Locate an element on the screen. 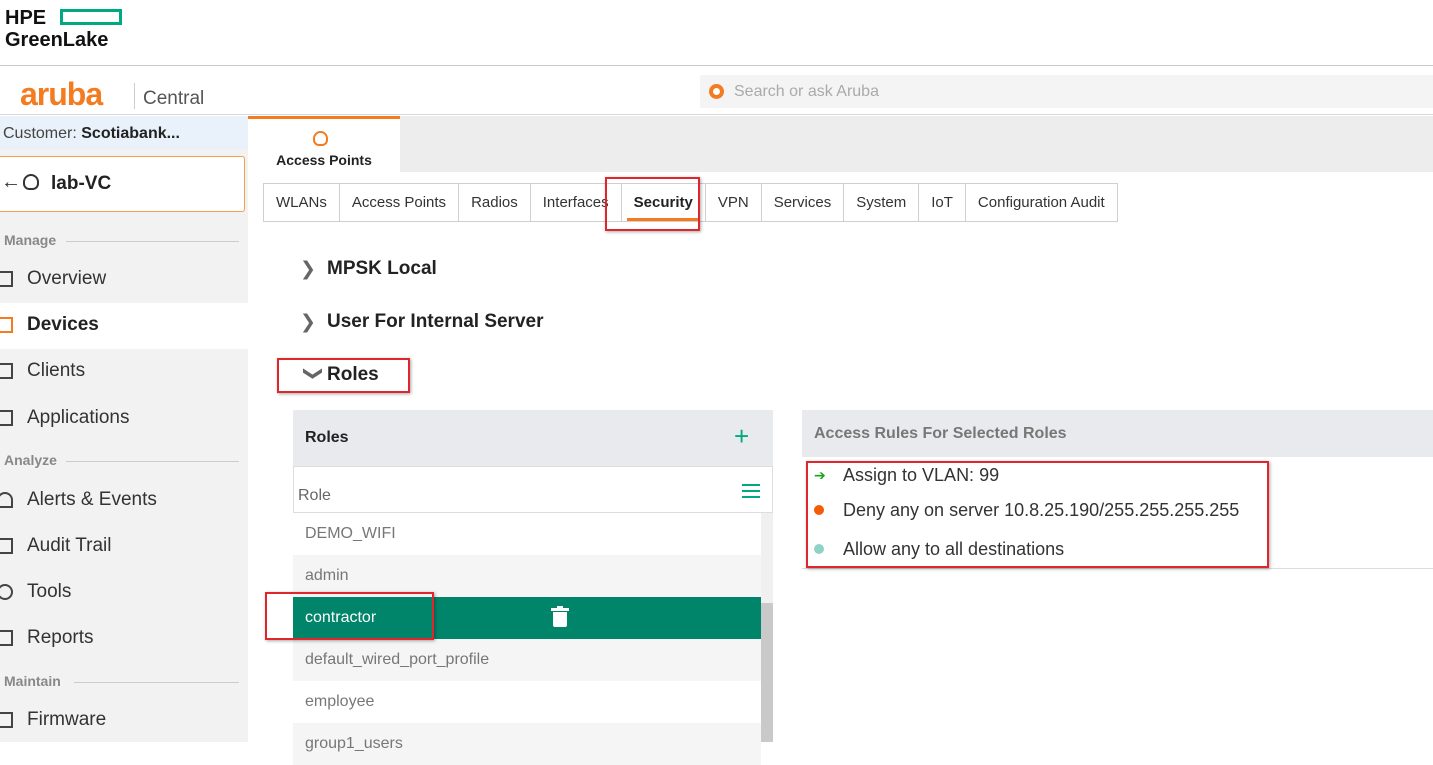 This screenshot has width=1433, height=765. sidebar-item-alerts-events: Alerts & Events is located at coordinates (124, 501).